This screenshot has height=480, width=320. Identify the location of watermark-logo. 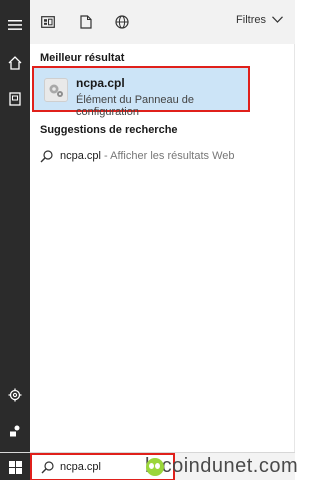
(155, 467).